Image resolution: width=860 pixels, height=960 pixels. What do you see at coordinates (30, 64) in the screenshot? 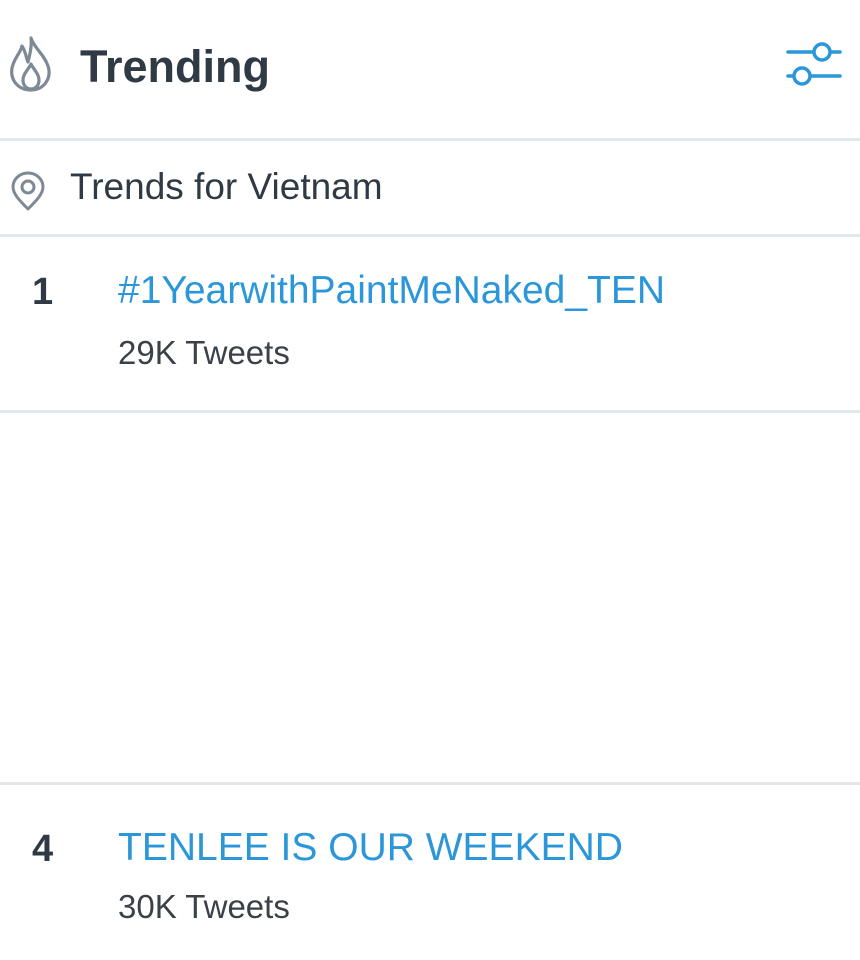
I see `flame-icon` at bounding box center [30, 64].